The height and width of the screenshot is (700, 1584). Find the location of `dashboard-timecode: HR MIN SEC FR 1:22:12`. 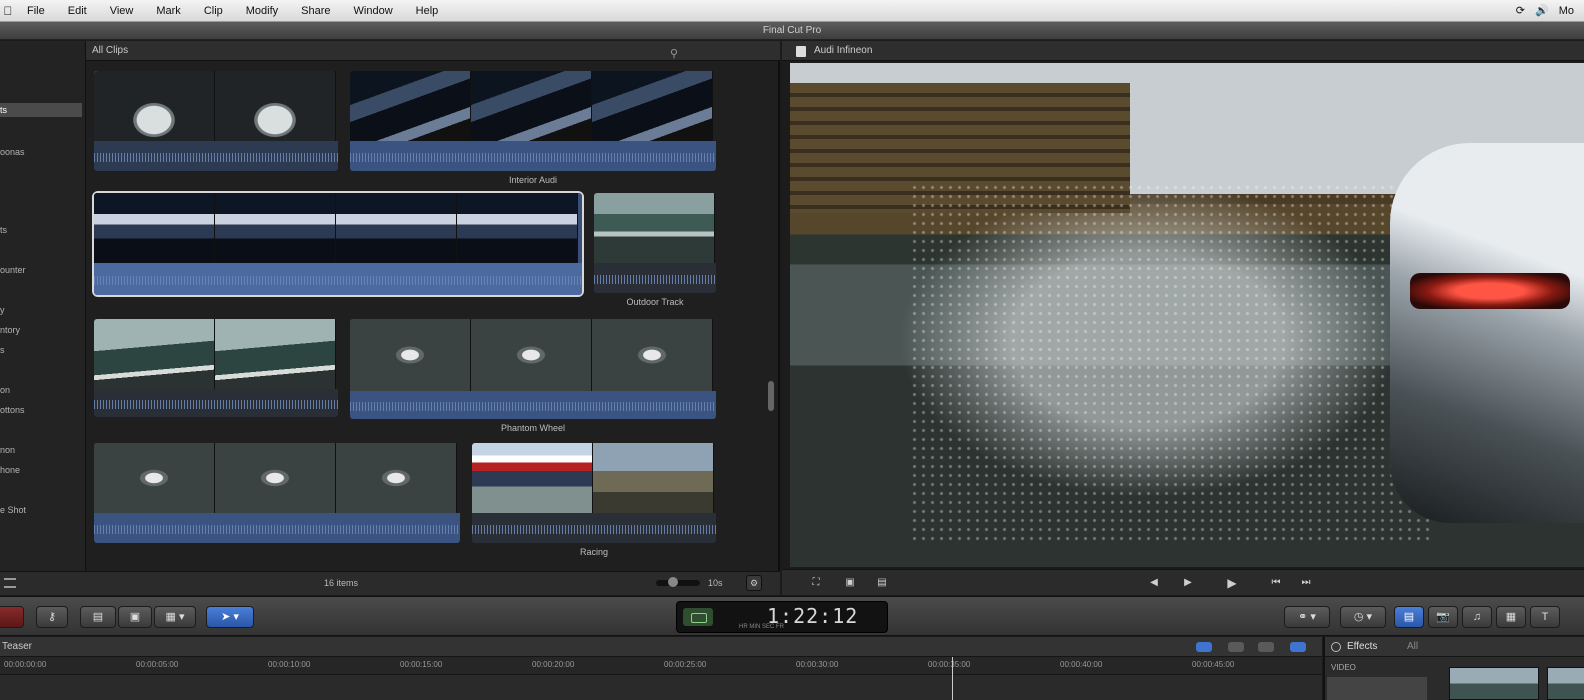

dashboard-timecode: HR MIN SEC FR 1:22:12 is located at coordinates (782, 617).